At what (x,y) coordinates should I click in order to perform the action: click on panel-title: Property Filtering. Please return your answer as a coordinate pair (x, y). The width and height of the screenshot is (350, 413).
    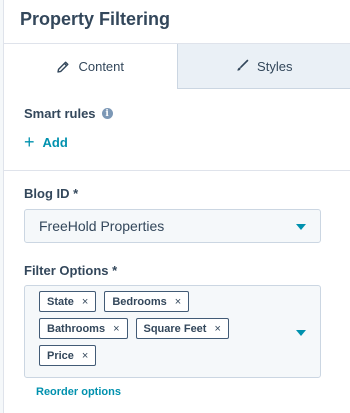
    Looking at the image, I should click on (95, 19).